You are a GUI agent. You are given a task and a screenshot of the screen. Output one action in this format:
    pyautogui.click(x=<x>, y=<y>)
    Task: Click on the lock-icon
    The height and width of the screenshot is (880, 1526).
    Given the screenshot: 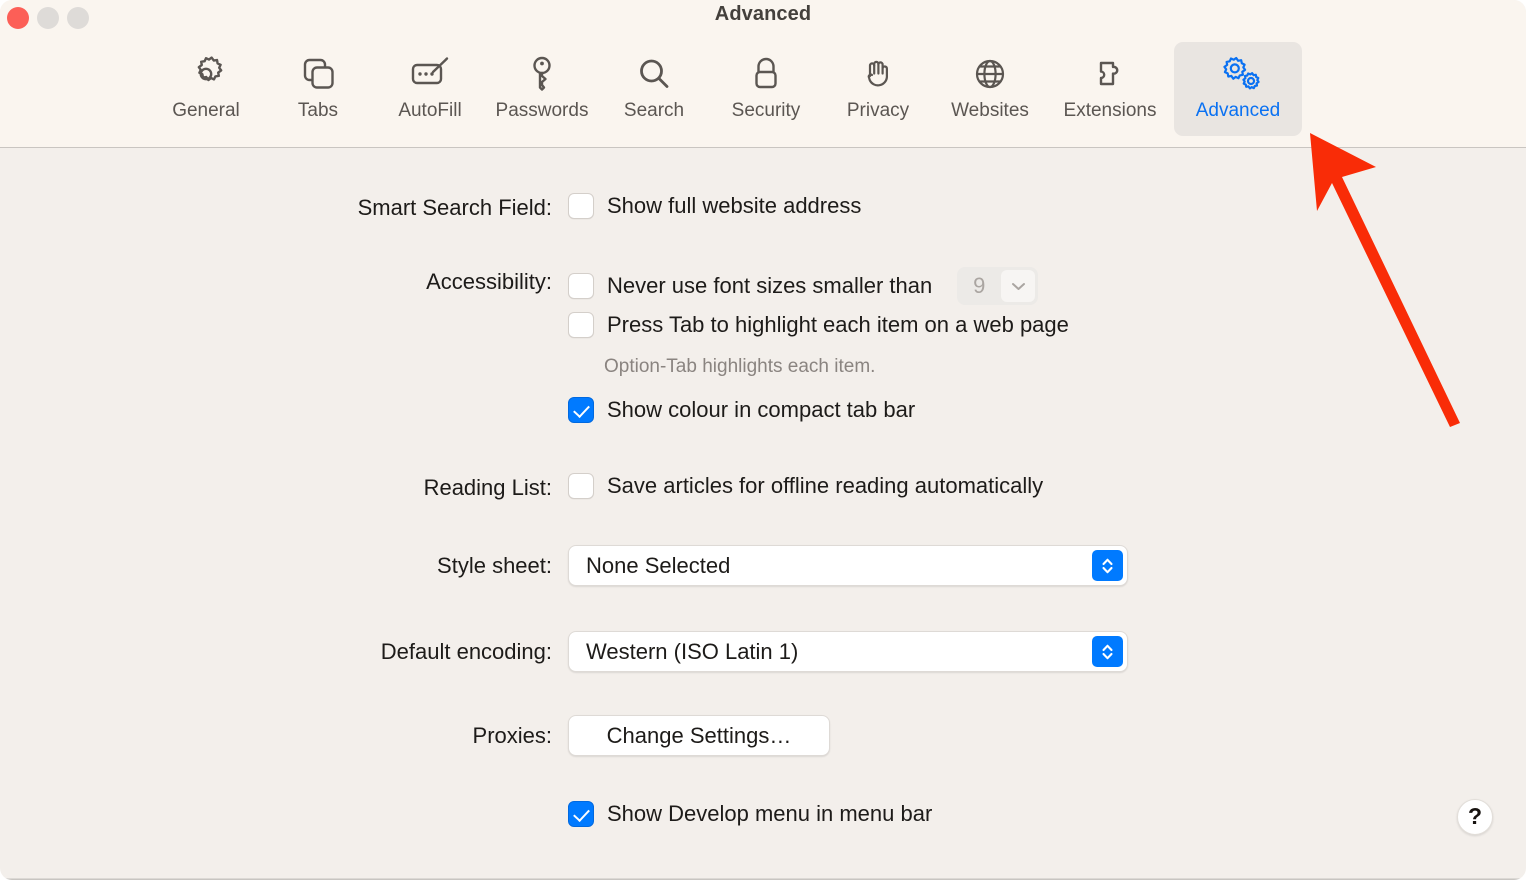 What is the action you would take?
    pyautogui.click(x=766, y=74)
    